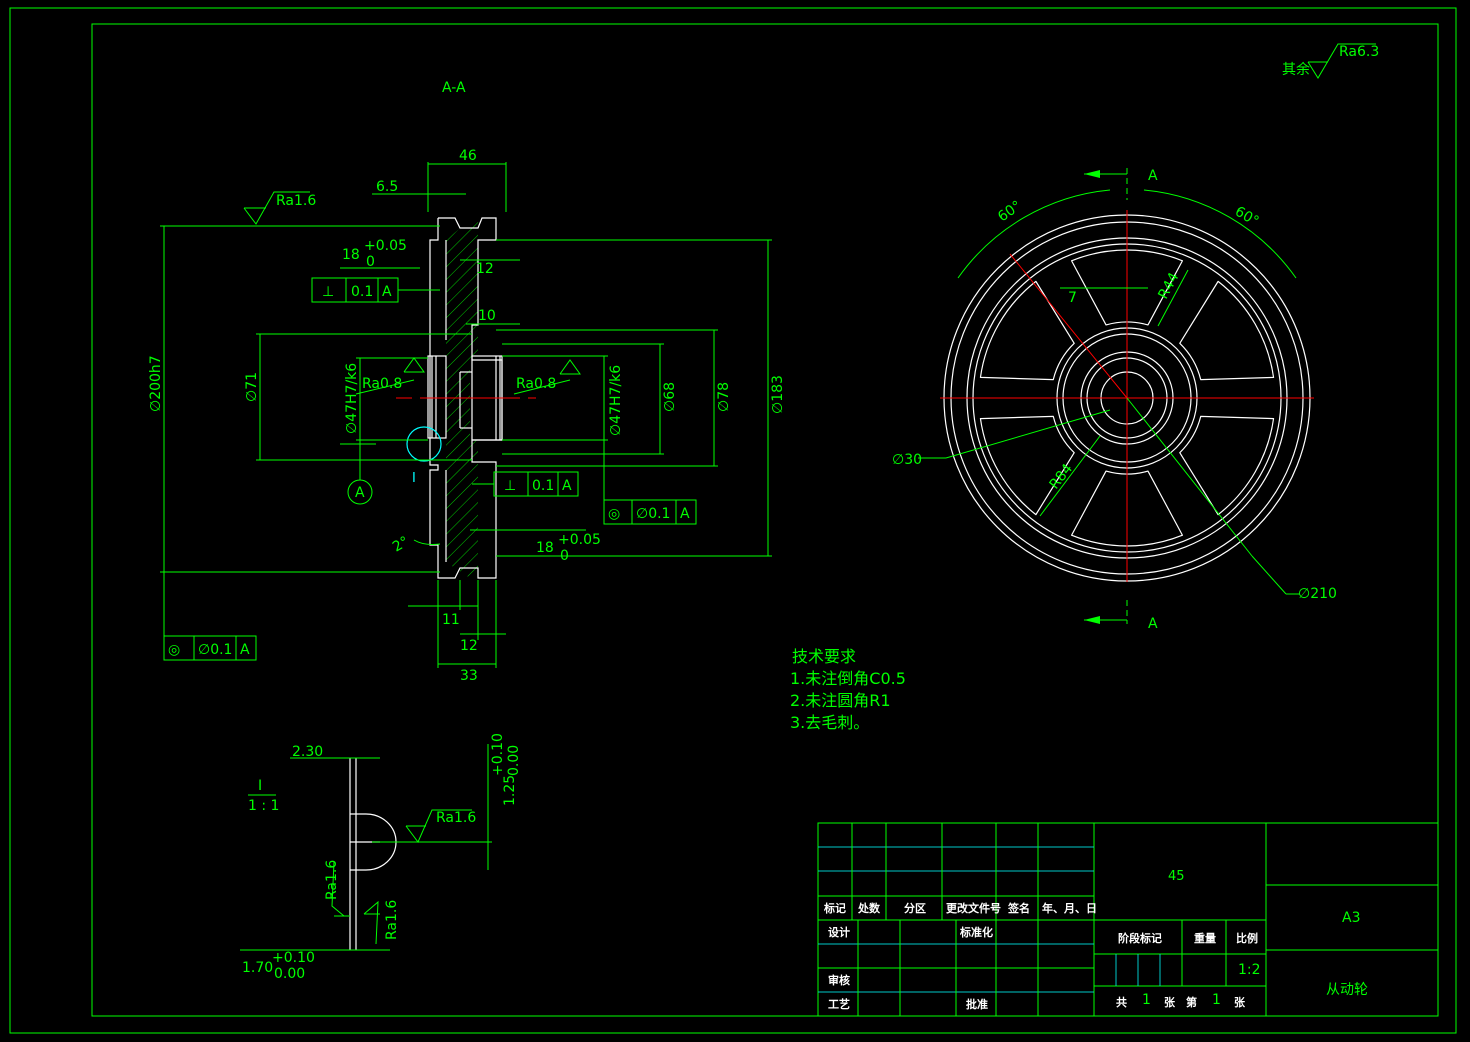  Describe the element at coordinates (358, 474) in the screenshot. I see `datum-a-marker: A` at that location.